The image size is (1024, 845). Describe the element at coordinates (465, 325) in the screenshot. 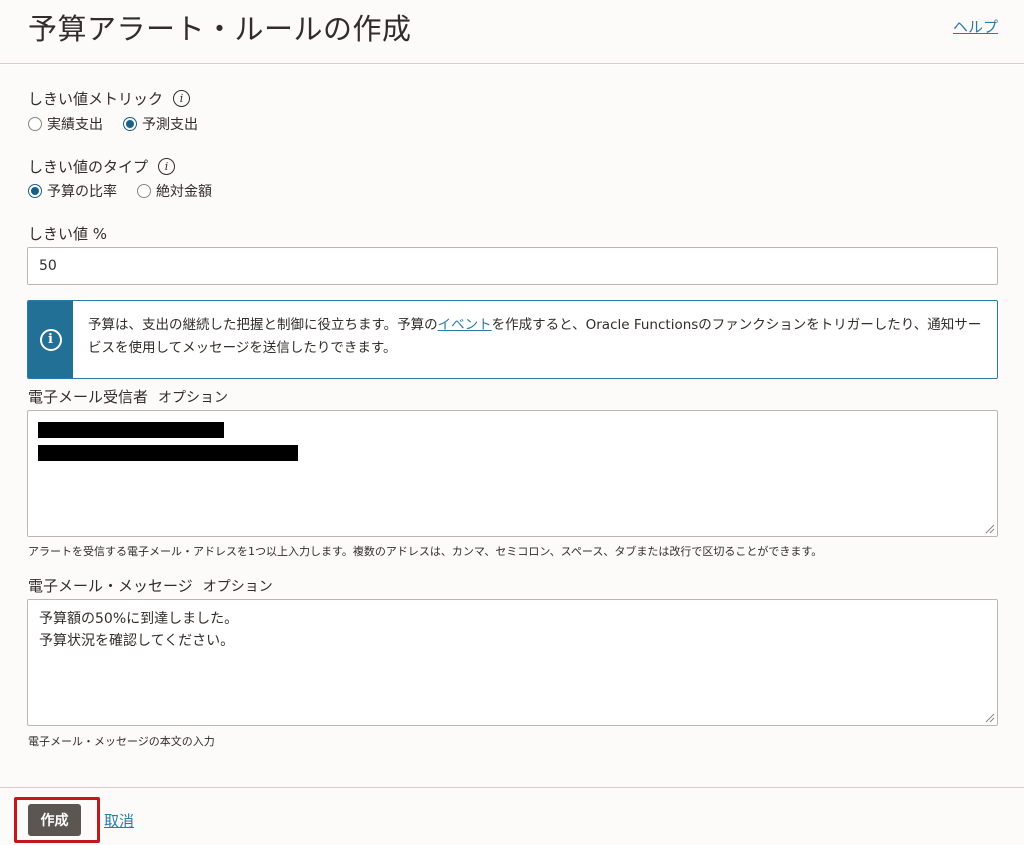

I see `events-link: イベント` at that location.